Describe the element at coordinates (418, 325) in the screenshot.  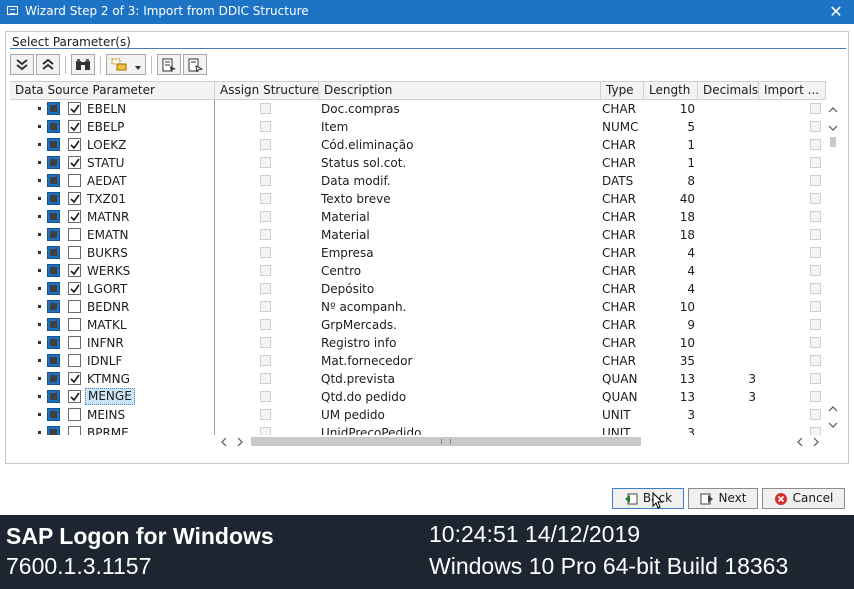
I see `table-row: MATKL GrpMercads. CHAR 9` at that location.